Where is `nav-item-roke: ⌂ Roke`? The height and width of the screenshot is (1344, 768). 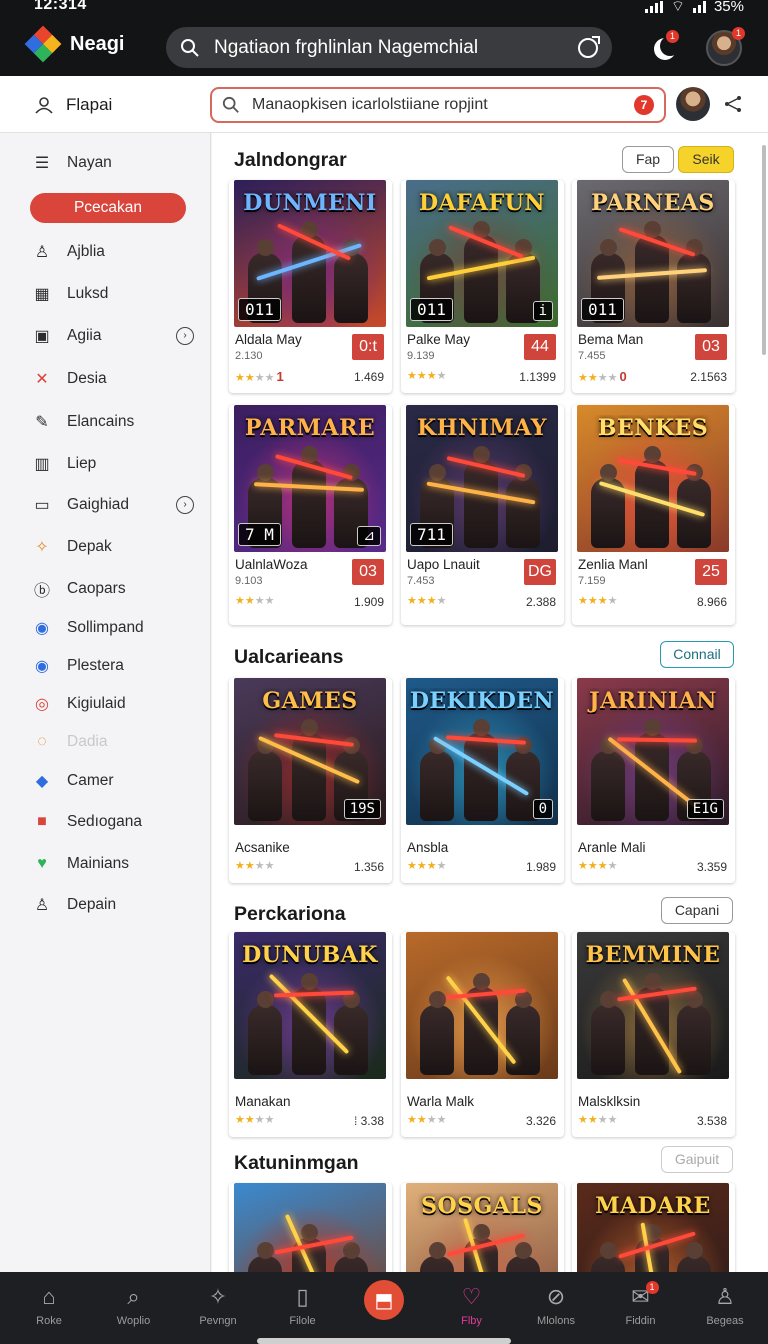
nav-item-roke: ⌂ Roke is located at coordinates (49, 1308).